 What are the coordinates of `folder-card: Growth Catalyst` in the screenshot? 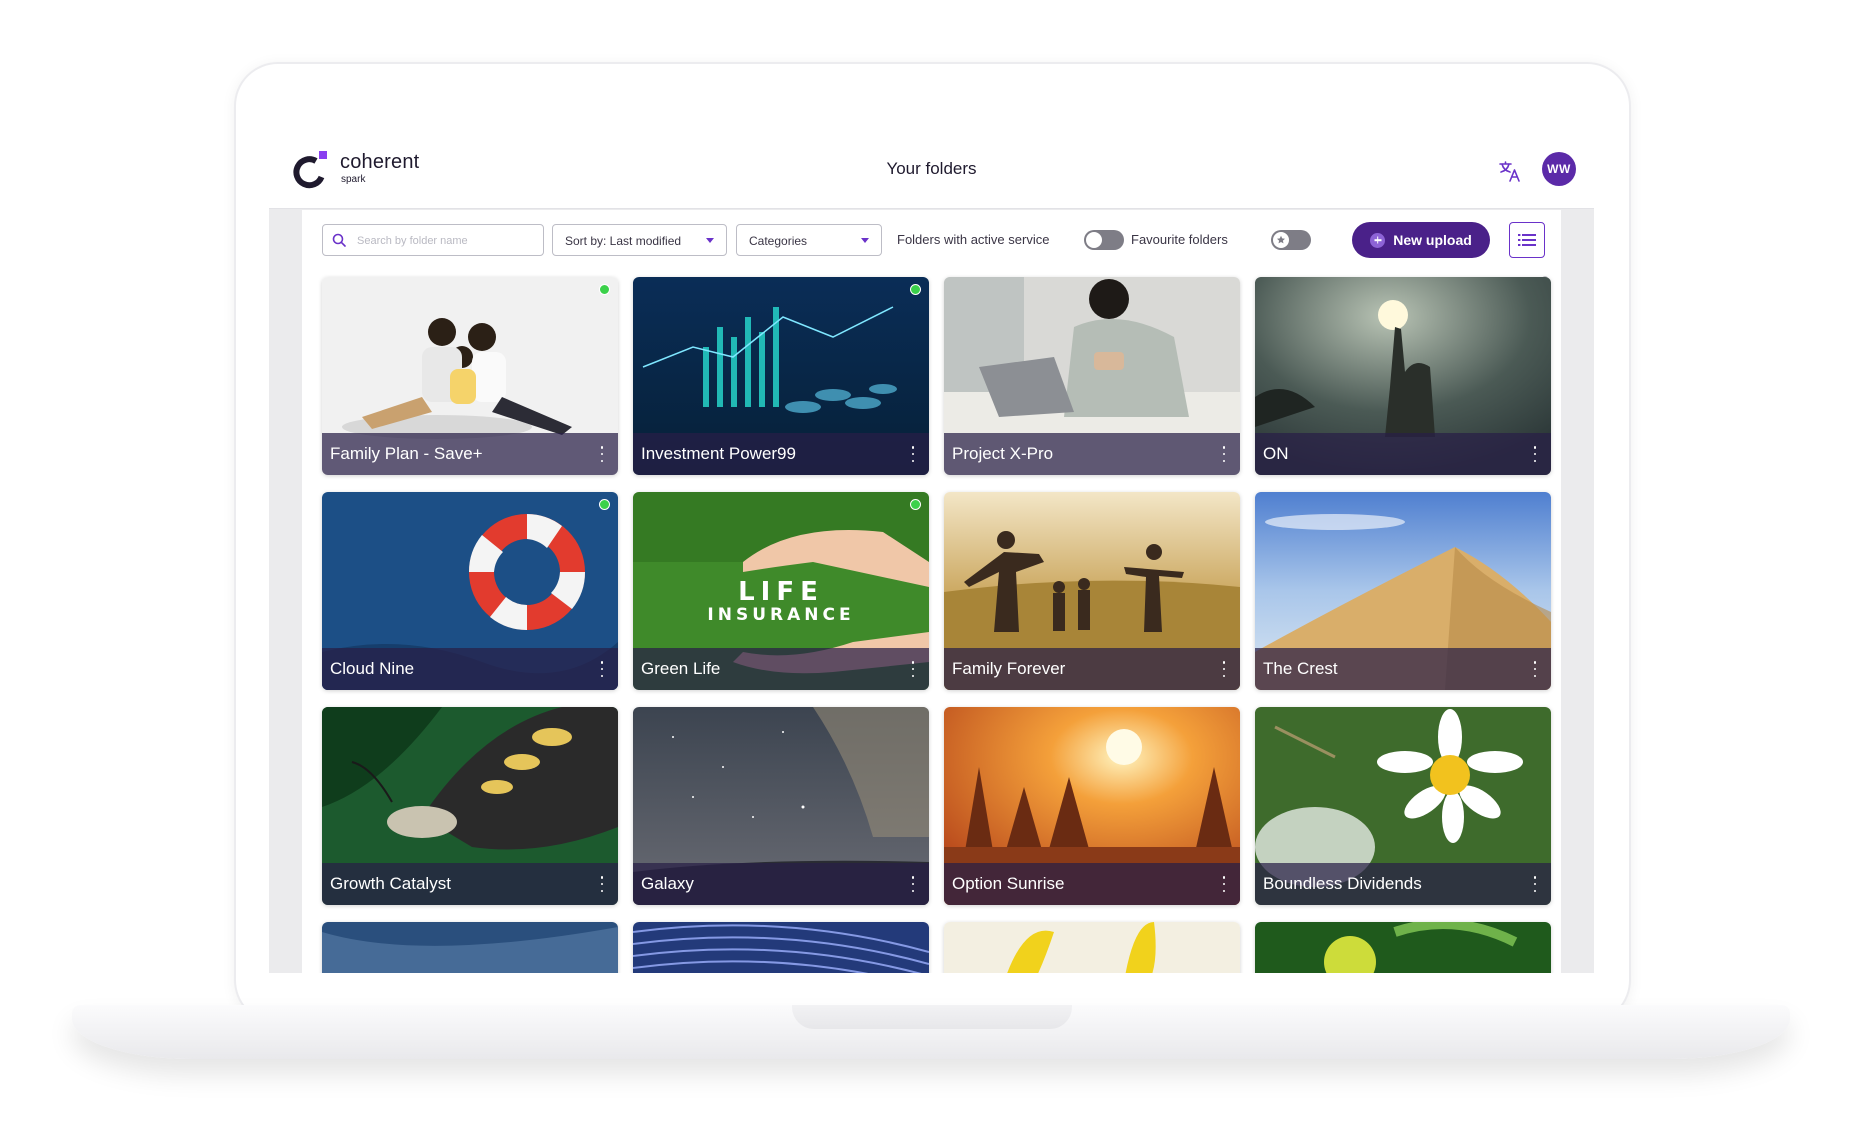 It's located at (470, 806).